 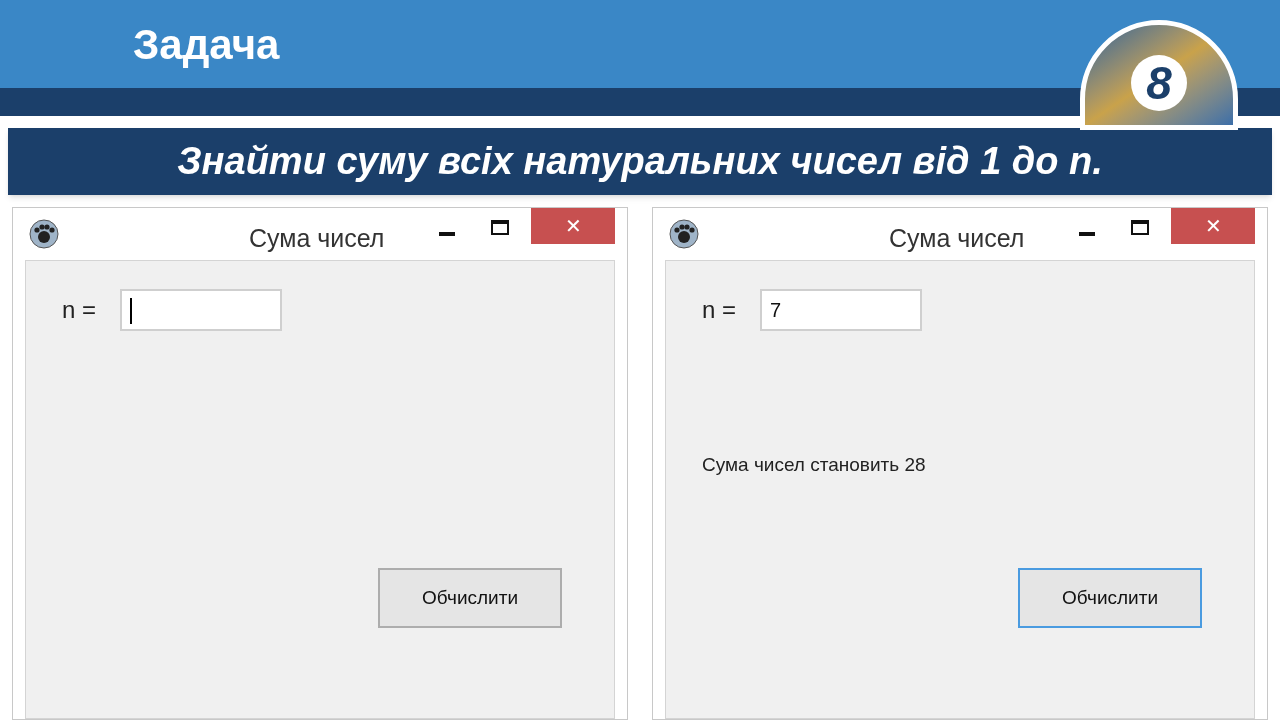 What do you see at coordinates (206, 44) in the screenshot?
I see `slide-title: Задача` at bounding box center [206, 44].